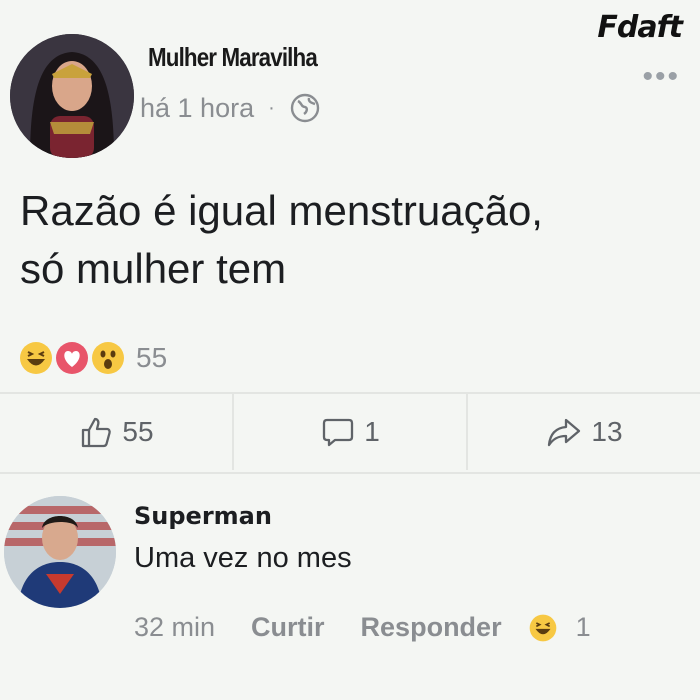  I want to click on more-options-button: •••, so click(661, 77).